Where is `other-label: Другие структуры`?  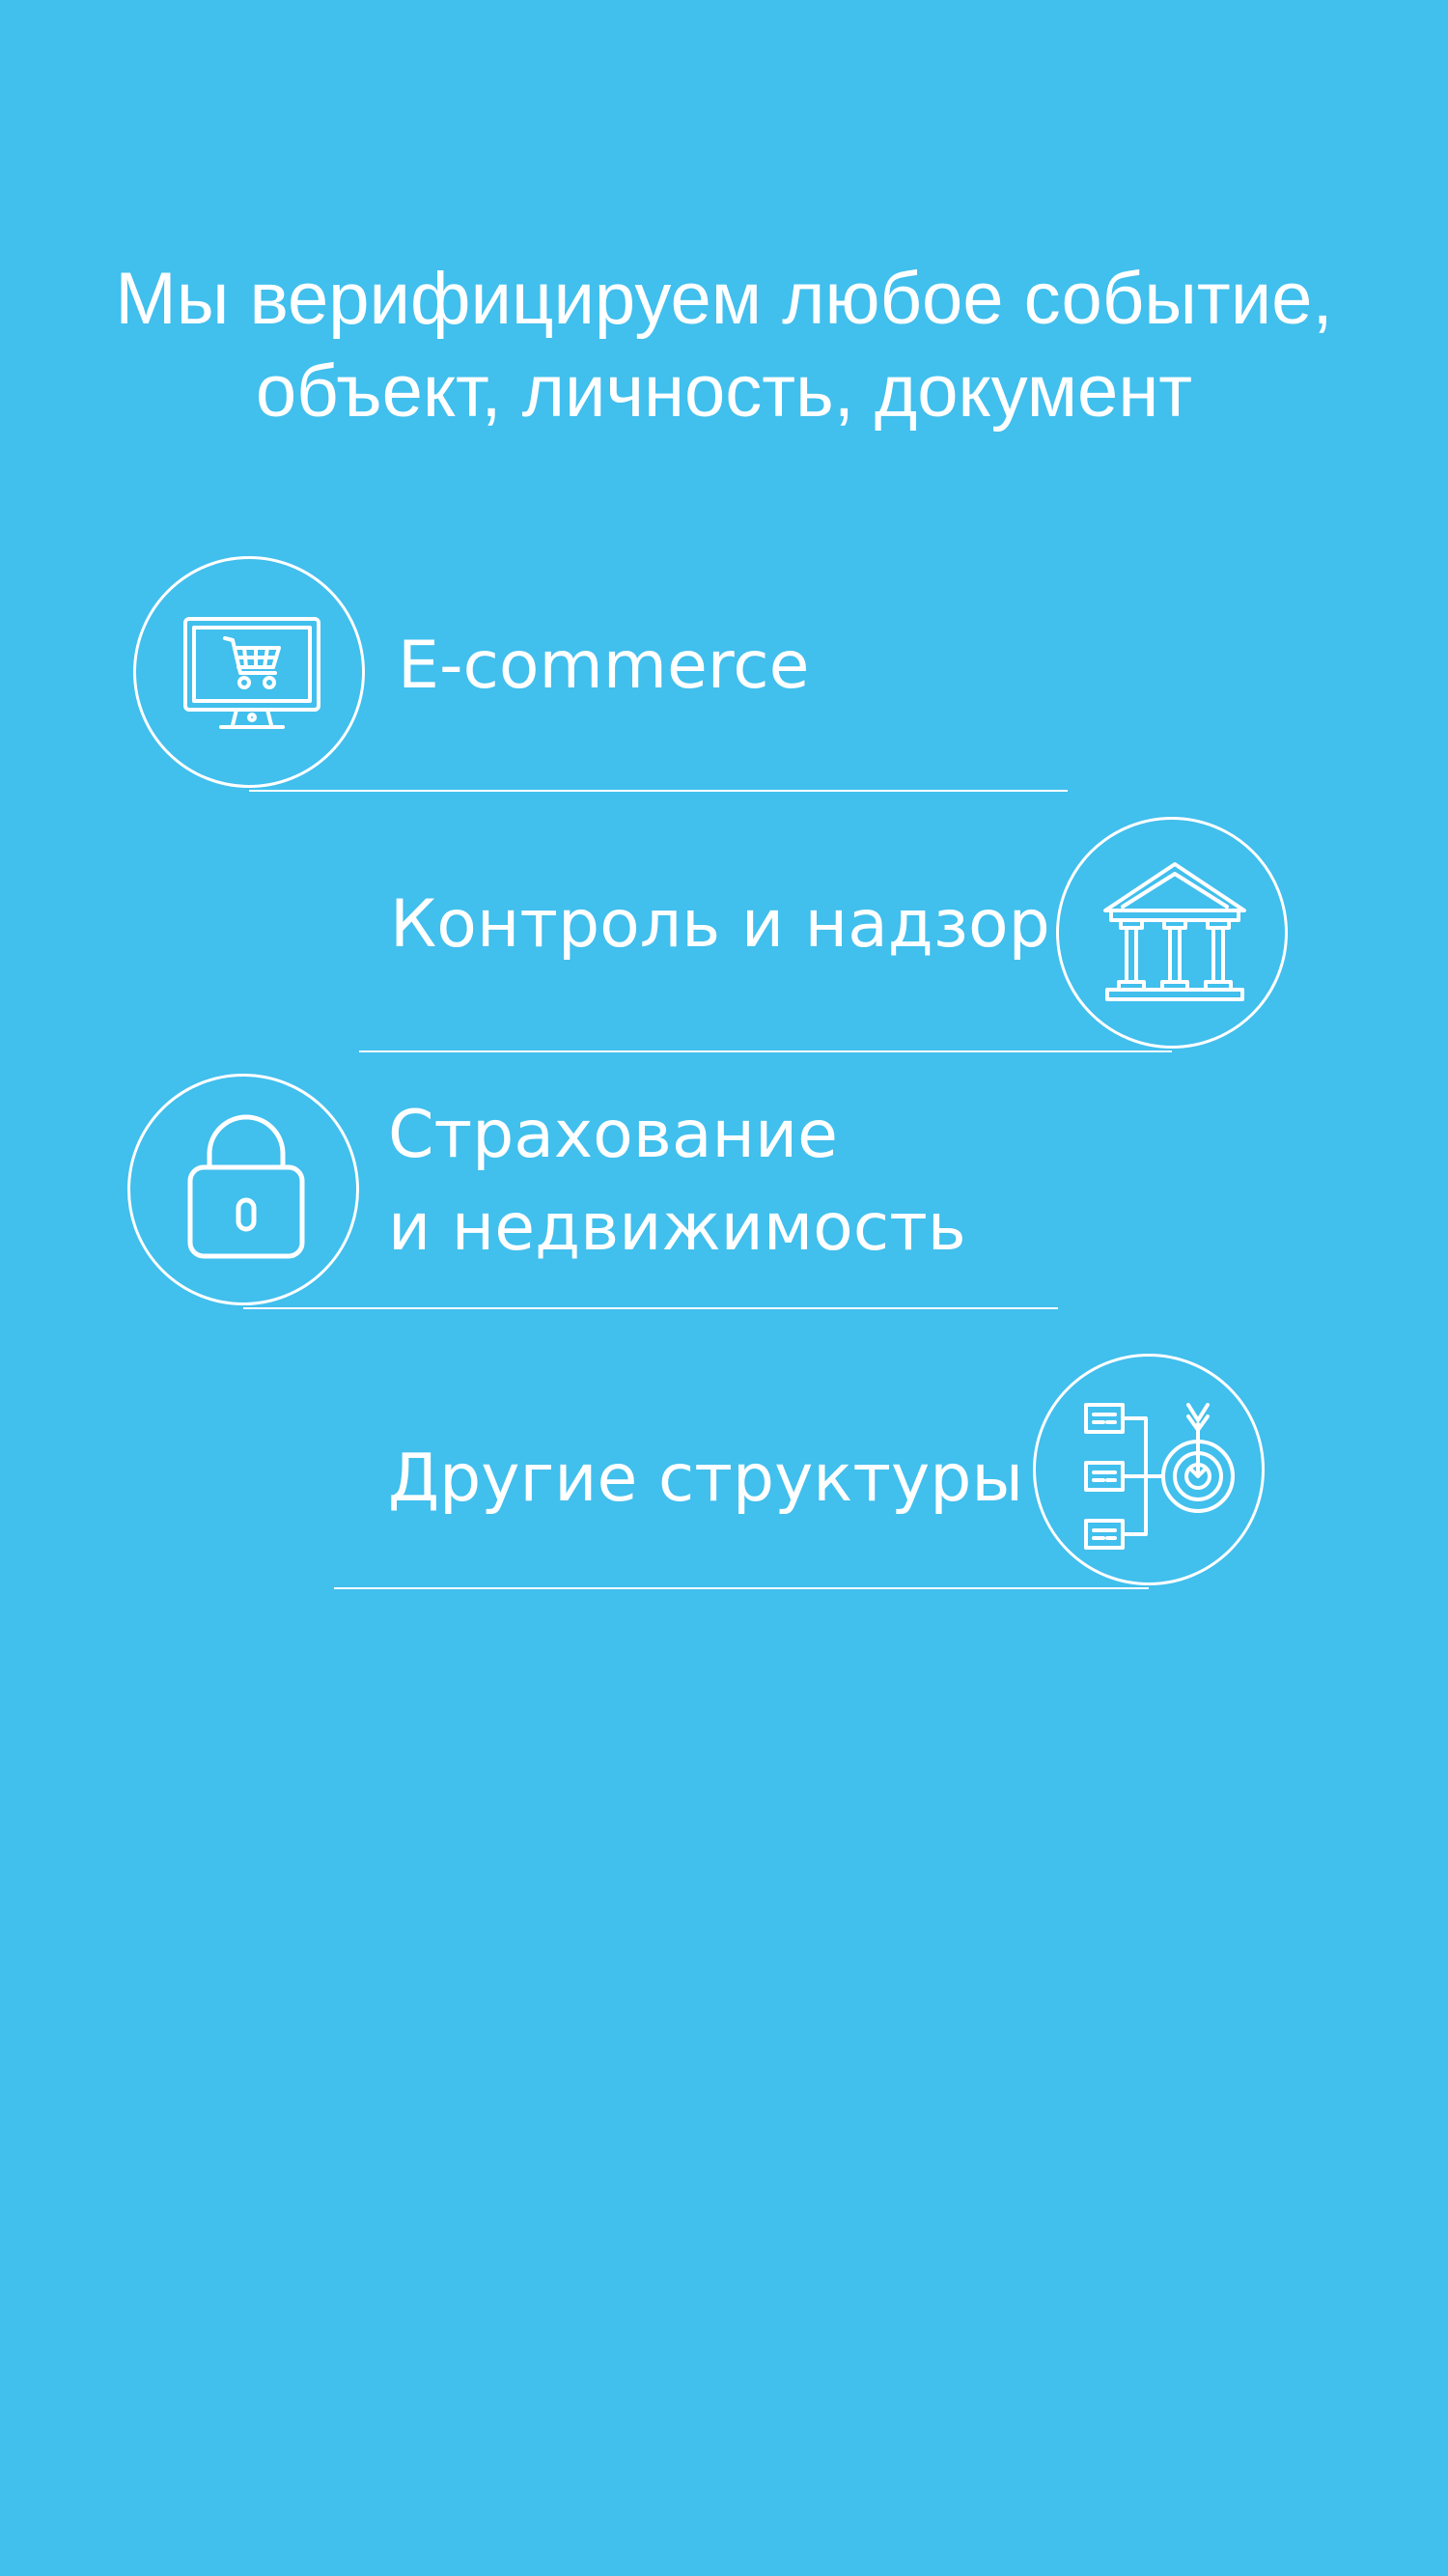 other-label: Другие структуры is located at coordinates (706, 1479).